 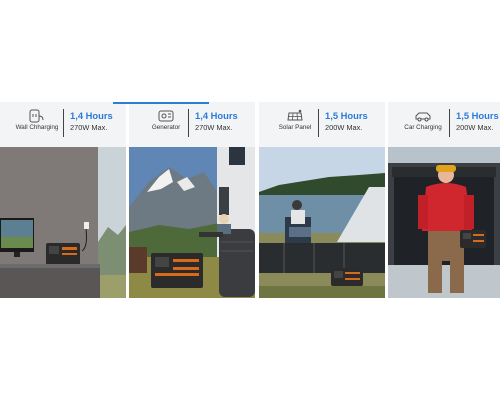 What do you see at coordinates (444, 222) in the screenshot?
I see `car-charging-photo` at bounding box center [444, 222].